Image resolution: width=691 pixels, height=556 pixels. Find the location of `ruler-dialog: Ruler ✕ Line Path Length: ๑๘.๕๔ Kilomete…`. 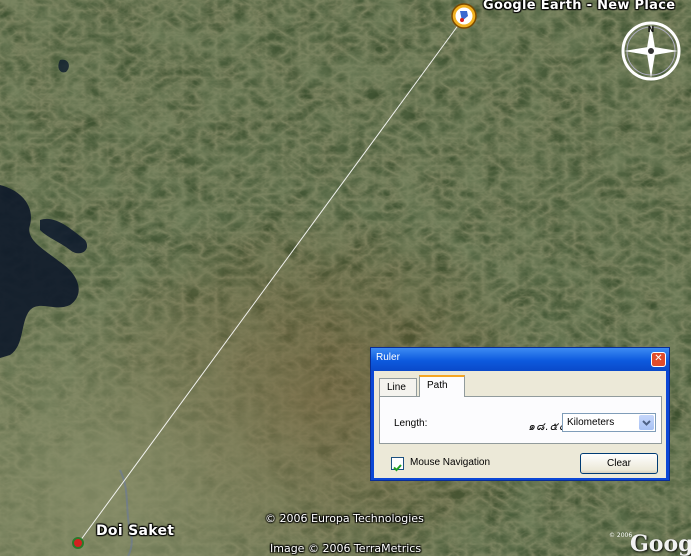

ruler-dialog: Ruler ✕ Line Path Length: ๑๘.๕๔ Kilomete… is located at coordinates (520, 414).